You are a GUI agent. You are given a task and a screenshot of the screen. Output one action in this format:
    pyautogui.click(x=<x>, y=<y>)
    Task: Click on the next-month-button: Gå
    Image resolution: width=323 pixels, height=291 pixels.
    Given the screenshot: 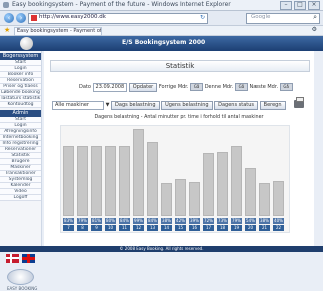 What is the action you would take?
    pyautogui.click(x=286, y=87)
    